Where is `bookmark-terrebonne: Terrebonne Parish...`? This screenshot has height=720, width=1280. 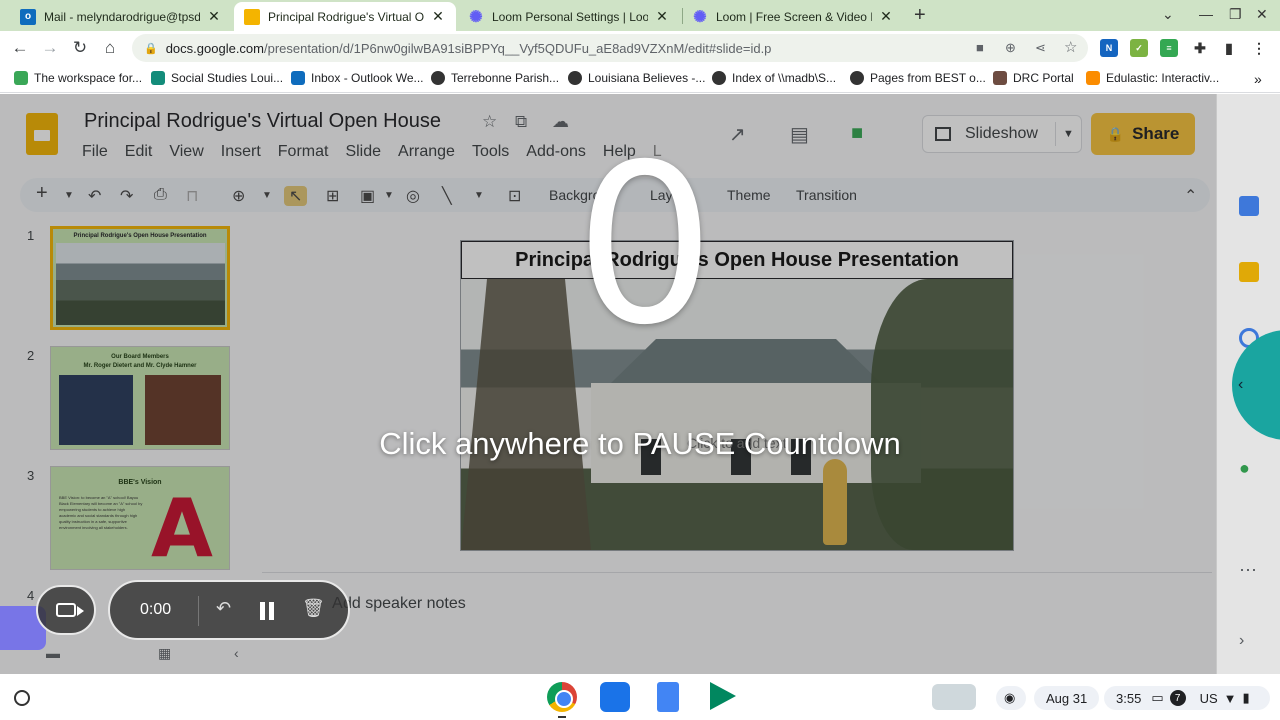 bookmark-terrebonne: Terrebonne Parish... is located at coordinates (495, 78).